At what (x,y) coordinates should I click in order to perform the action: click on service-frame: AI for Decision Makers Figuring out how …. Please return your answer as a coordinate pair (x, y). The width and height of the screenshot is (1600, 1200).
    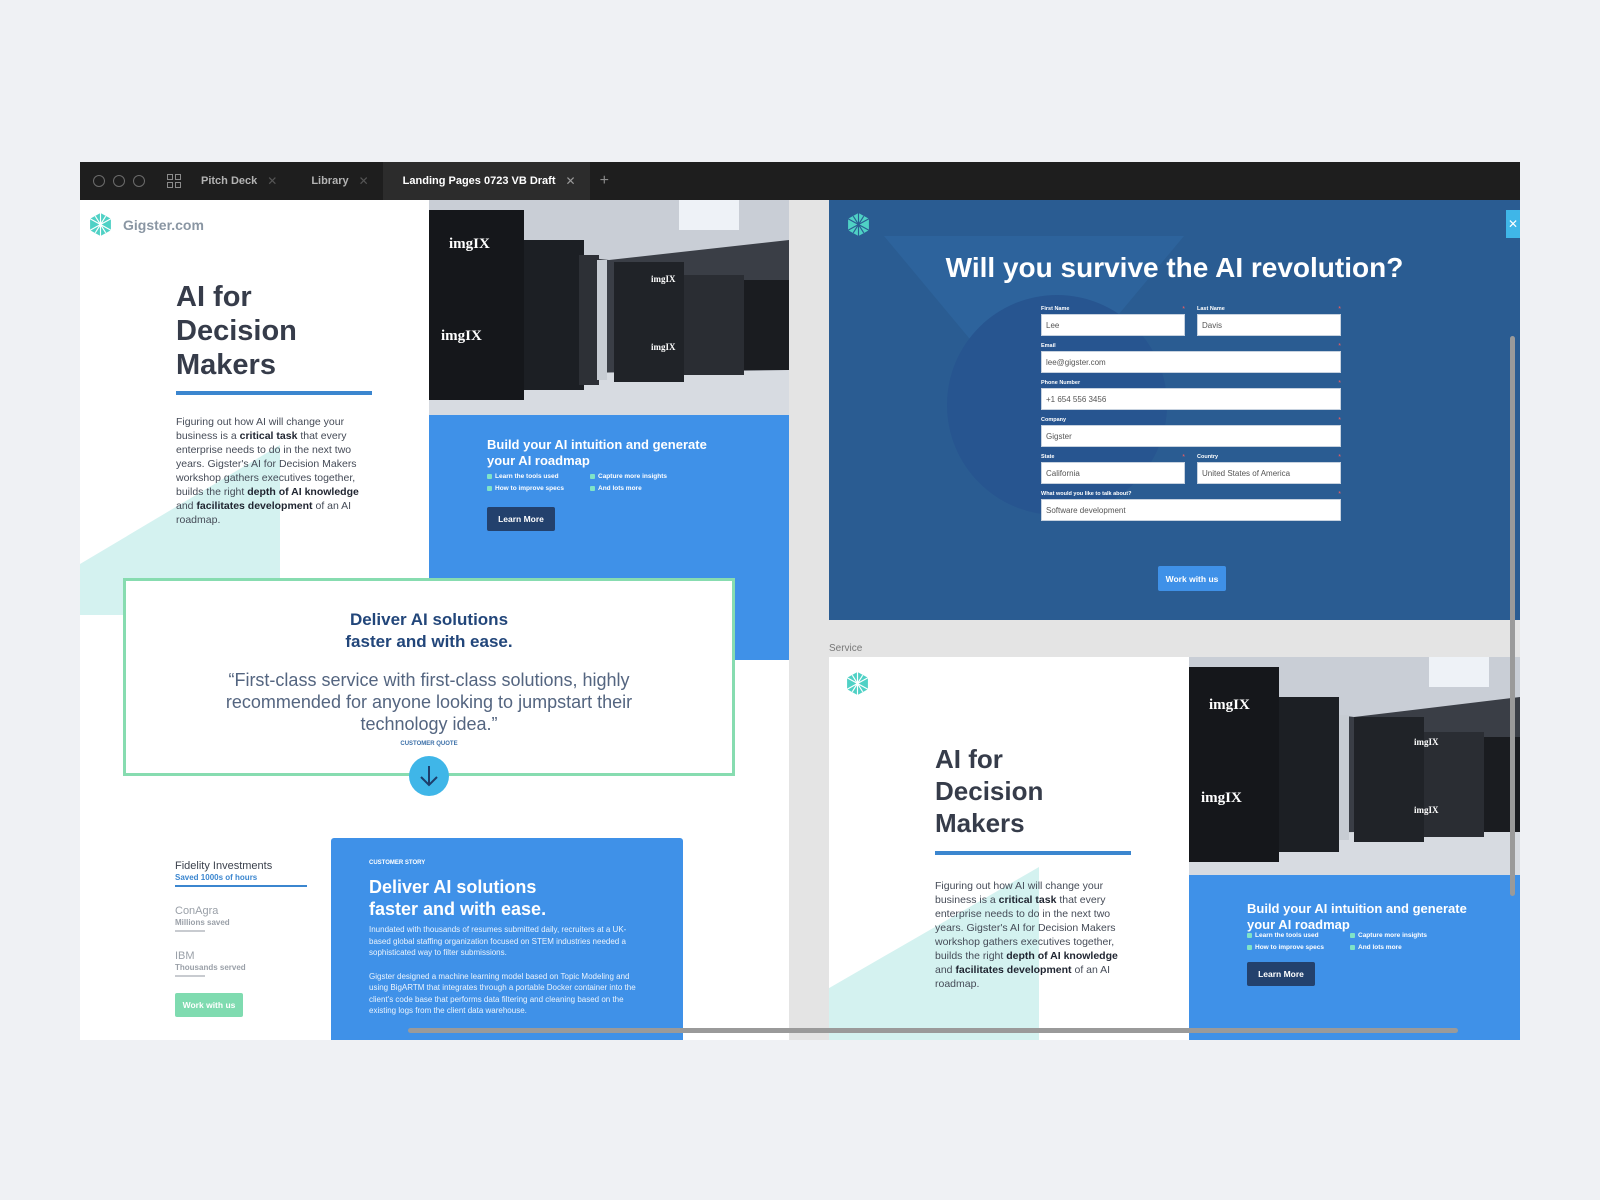
    Looking at the image, I should click on (1174, 848).